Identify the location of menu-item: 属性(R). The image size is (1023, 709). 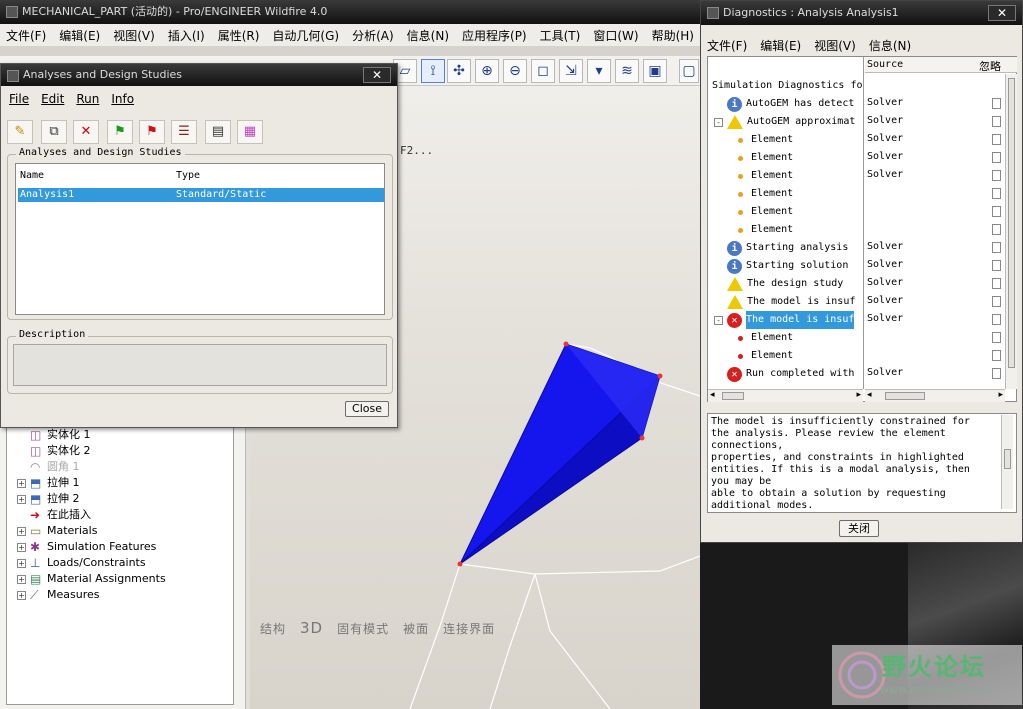
(239, 35).